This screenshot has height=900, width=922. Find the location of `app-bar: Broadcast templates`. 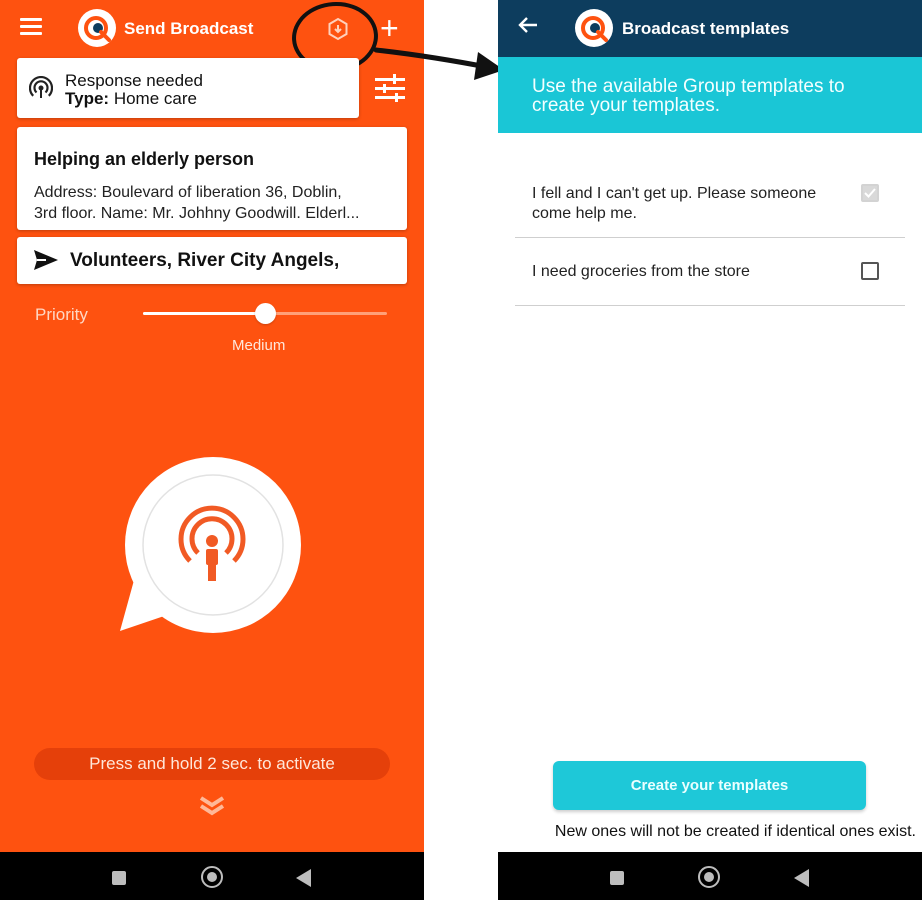

app-bar: Broadcast templates is located at coordinates (710, 28).